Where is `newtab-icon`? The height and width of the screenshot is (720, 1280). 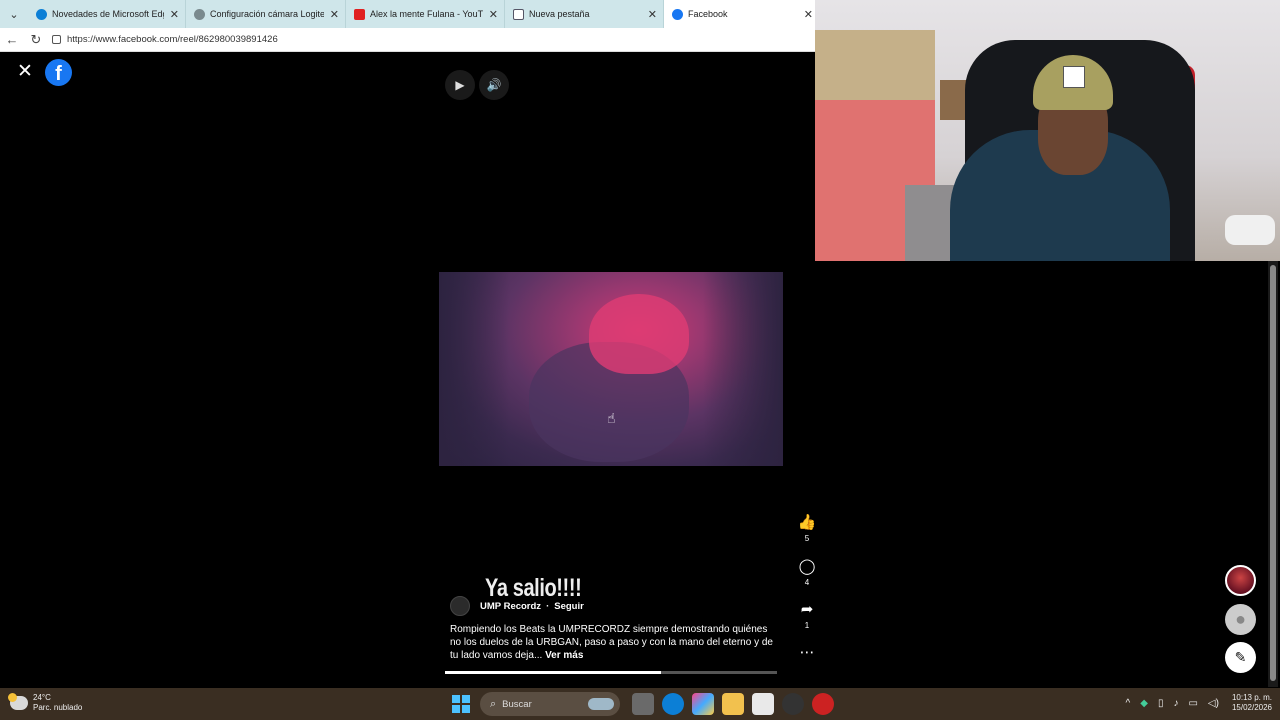 newtab-icon is located at coordinates (518, 14).